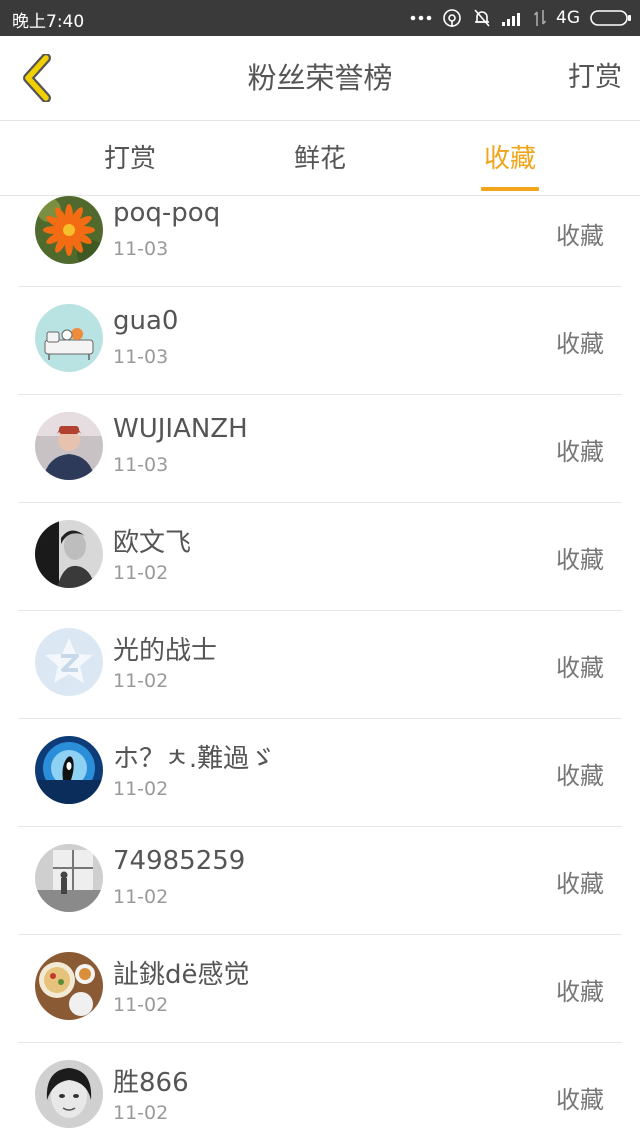 Image resolution: width=640 pixels, height=1138 pixels. What do you see at coordinates (69, 446) in the screenshot?
I see `person-photo-avatar` at bounding box center [69, 446].